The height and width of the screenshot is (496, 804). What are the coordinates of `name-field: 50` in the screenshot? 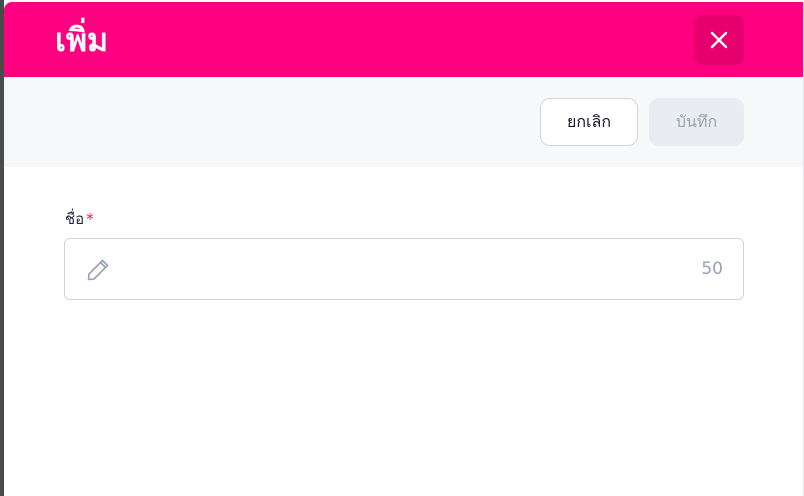 It's located at (404, 269).